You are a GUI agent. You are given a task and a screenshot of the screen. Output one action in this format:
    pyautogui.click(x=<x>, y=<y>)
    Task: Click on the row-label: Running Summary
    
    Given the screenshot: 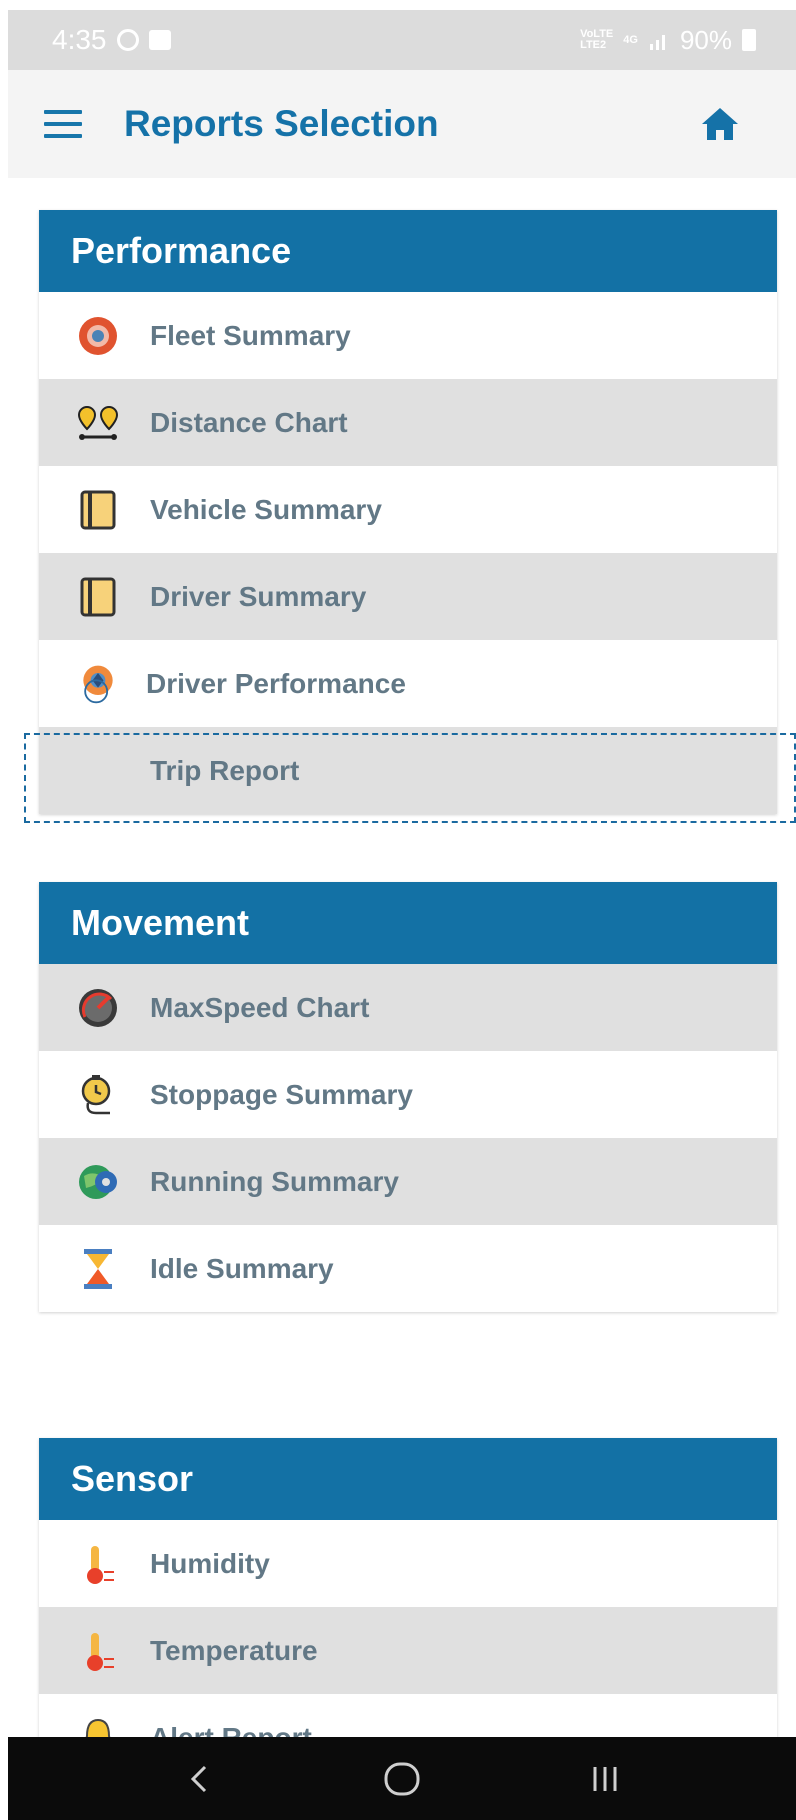 What is the action you would take?
    pyautogui.click(x=274, y=1181)
    